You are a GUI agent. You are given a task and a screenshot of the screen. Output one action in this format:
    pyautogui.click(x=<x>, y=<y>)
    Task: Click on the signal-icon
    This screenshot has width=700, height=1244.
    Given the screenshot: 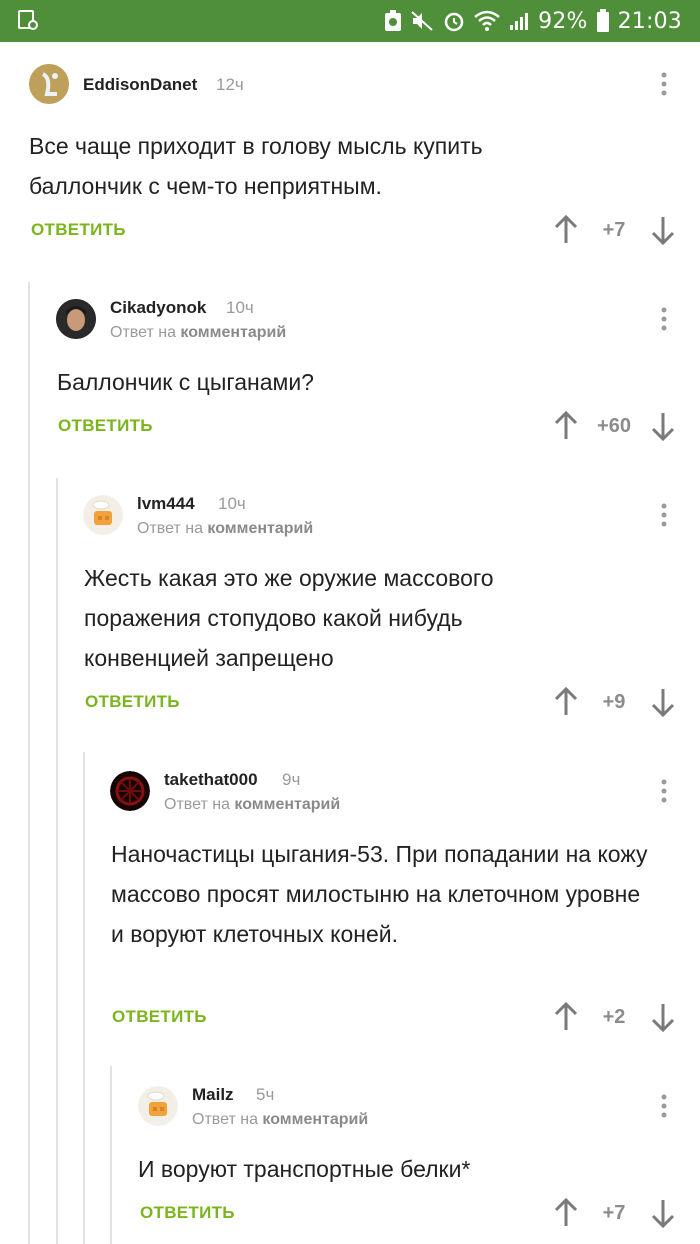 What is the action you would take?
    pyautogui.click(x=519, y=21)
    